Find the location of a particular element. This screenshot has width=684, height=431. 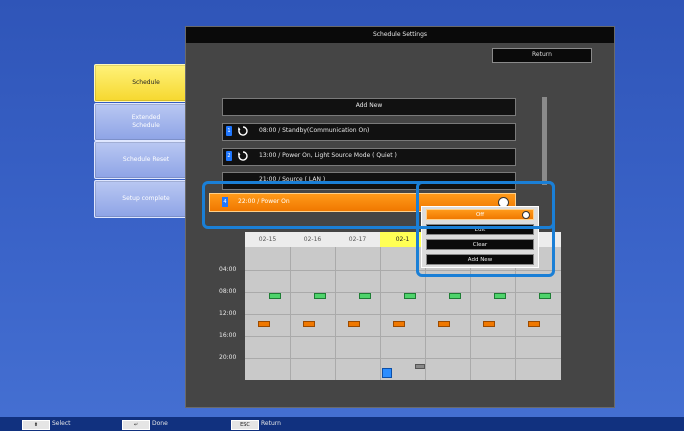

schedule-number-icon: 1 is located at coordinates (229, 131).